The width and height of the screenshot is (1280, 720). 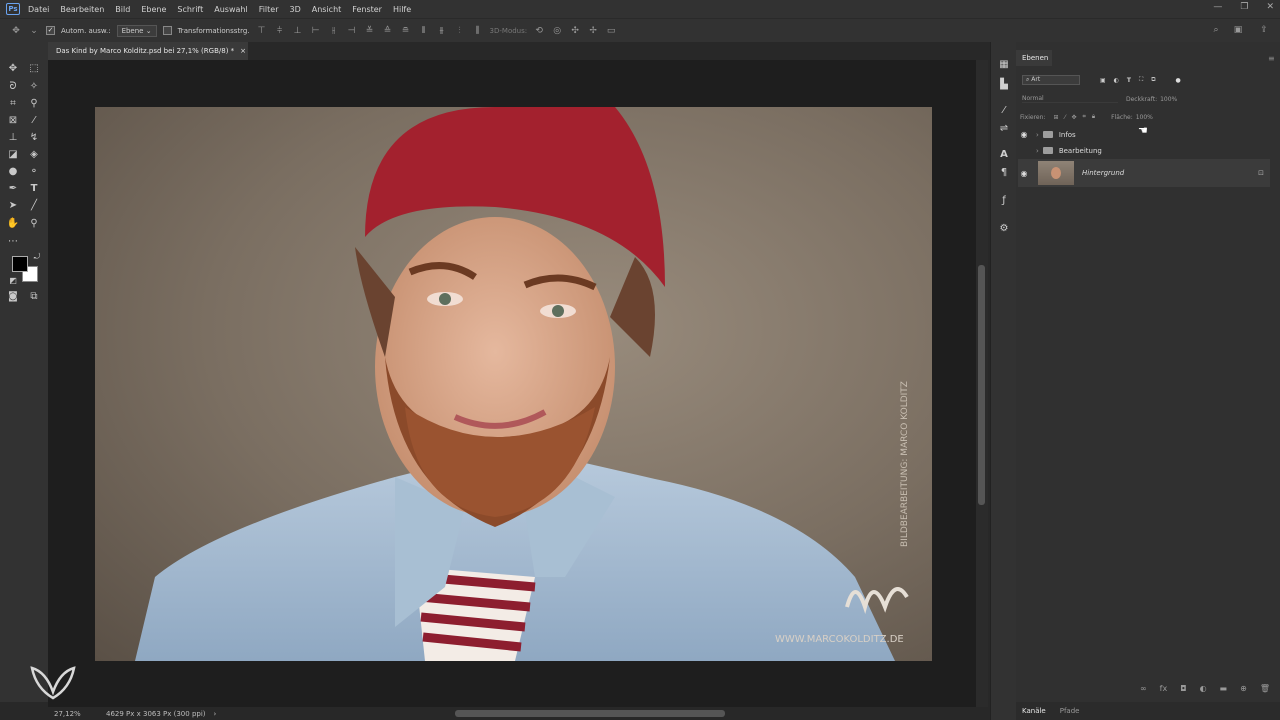 I want to click on auto-select-dropdown: Ebene ⌄, so click(x=136, y=30).